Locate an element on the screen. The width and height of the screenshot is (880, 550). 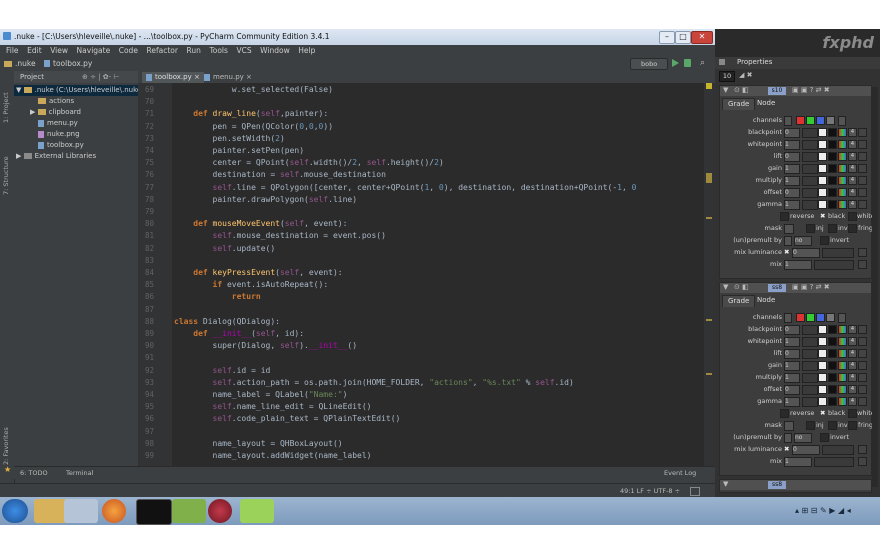
mix-field: 1 is located at coordinates (798, 462).